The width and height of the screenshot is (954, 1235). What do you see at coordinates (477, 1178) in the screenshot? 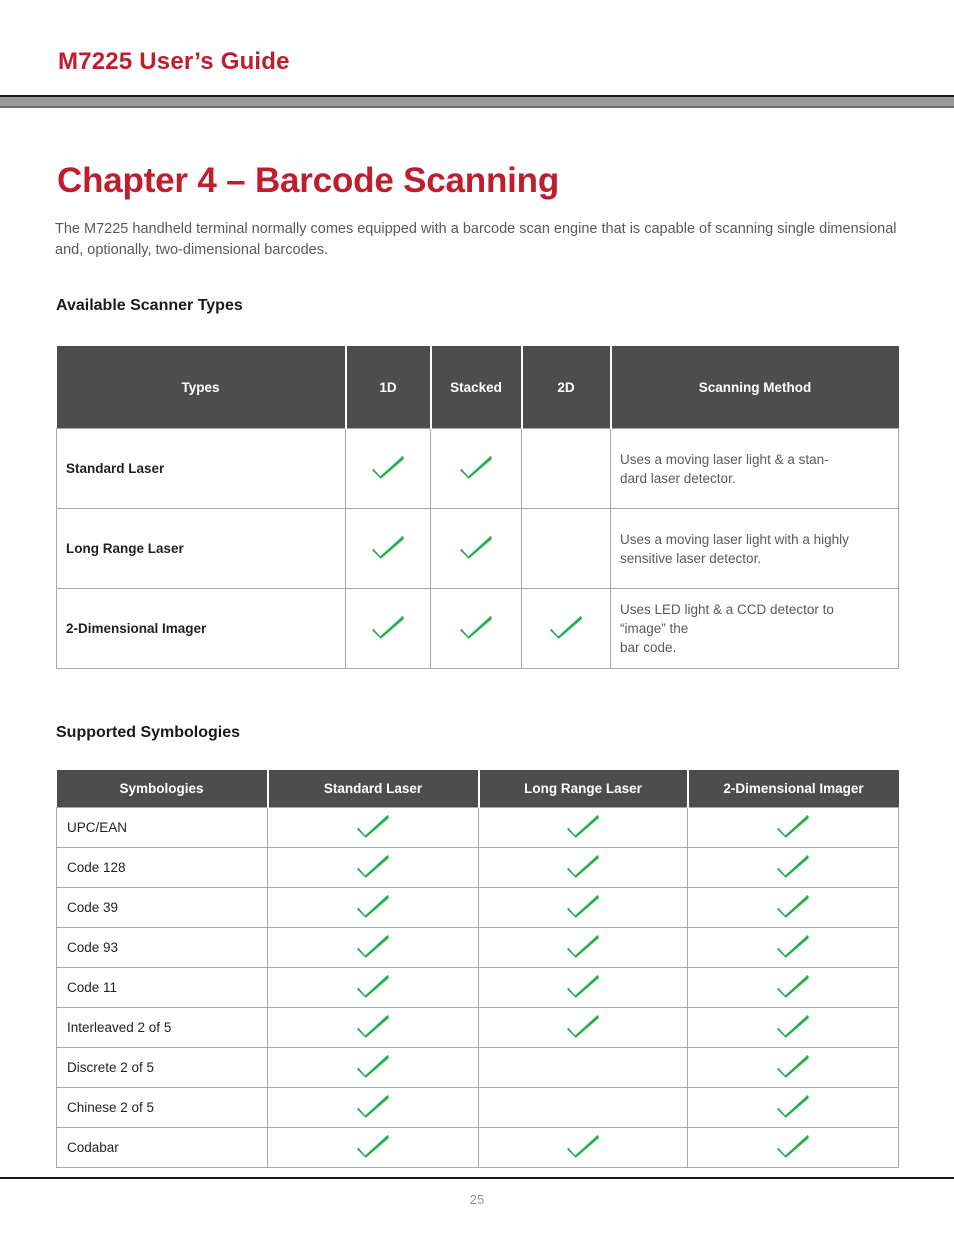
I see `footer-divider` at bounding box center [477, 1178].